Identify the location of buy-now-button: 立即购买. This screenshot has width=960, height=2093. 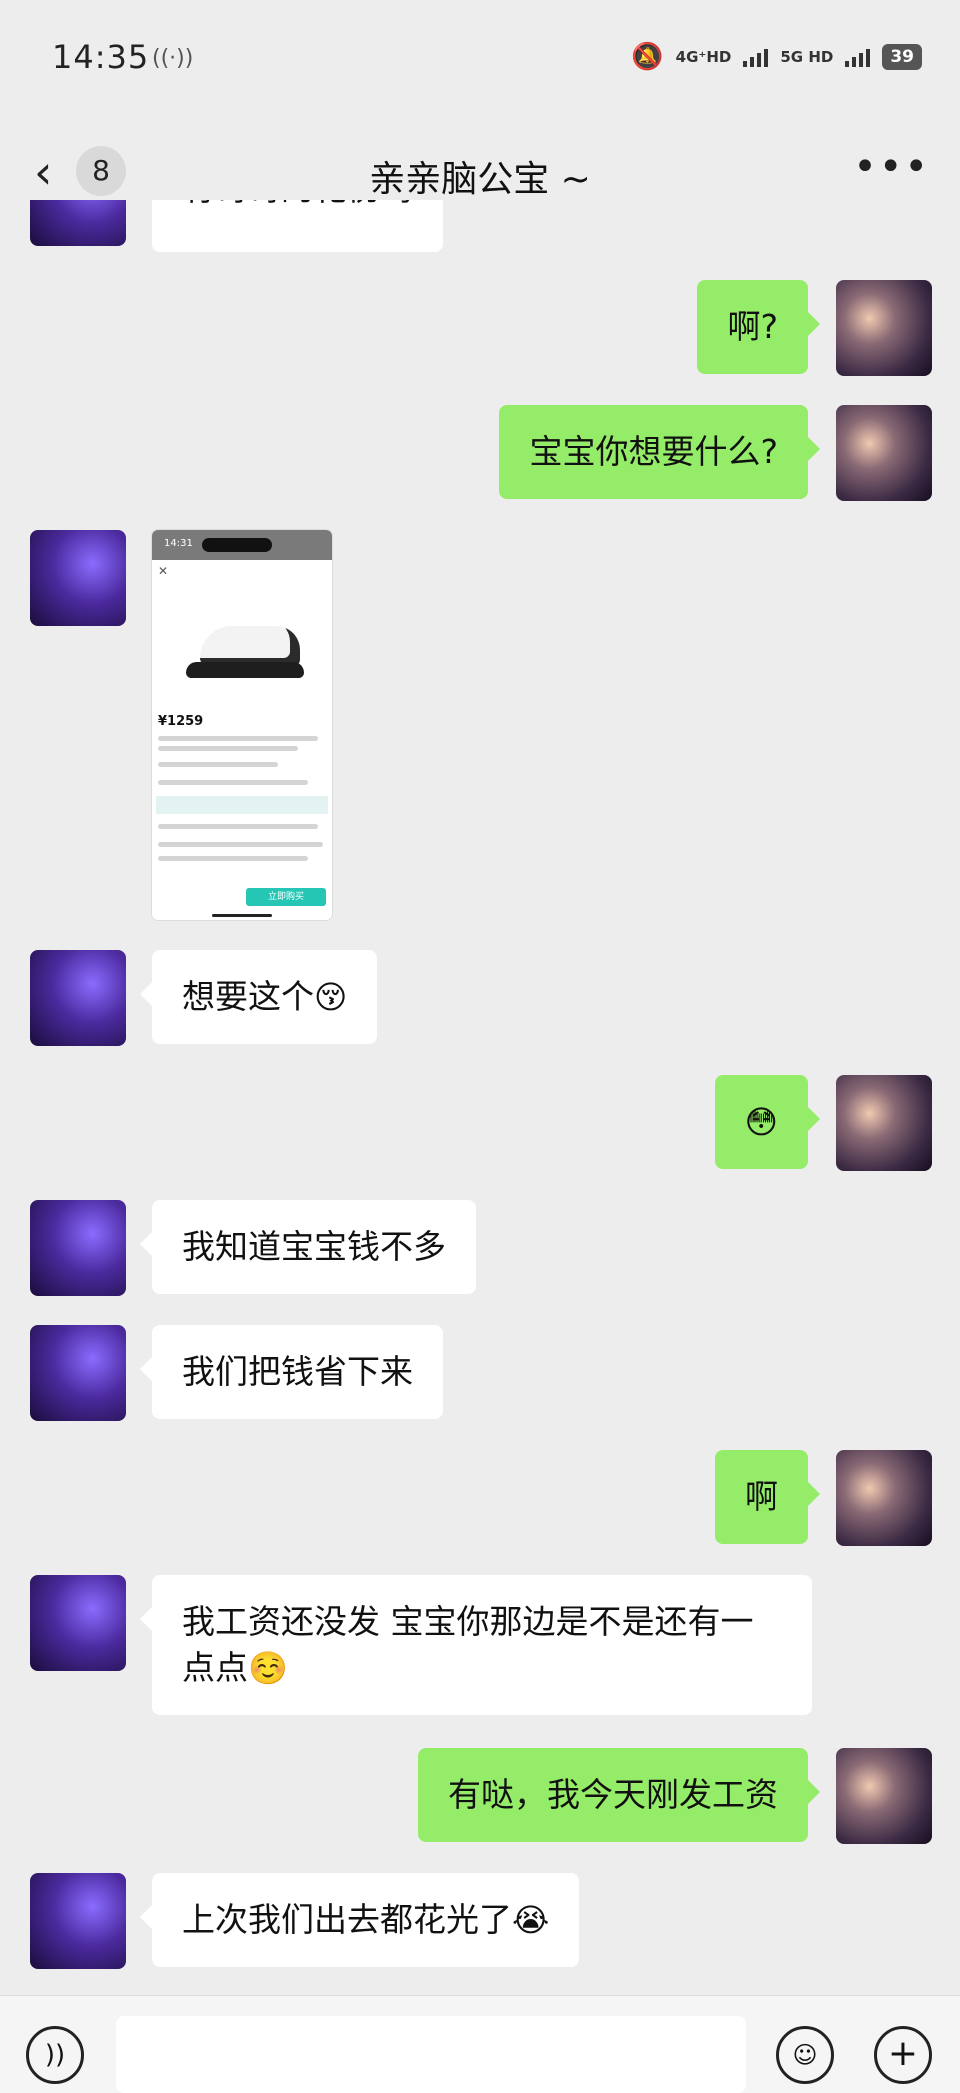
(286, 897).